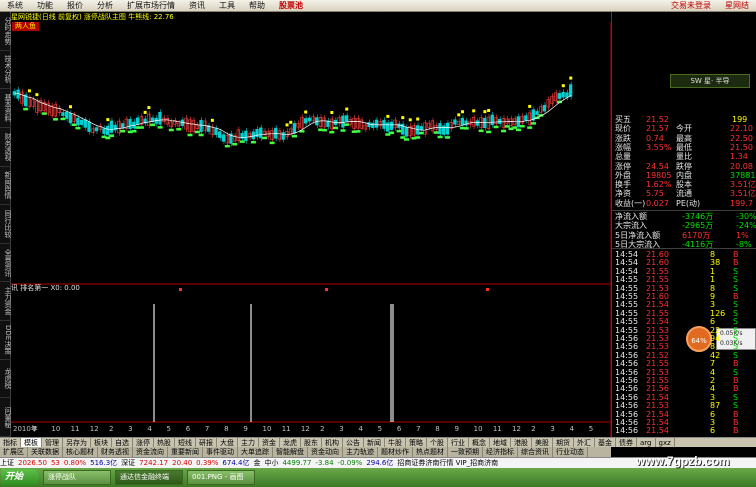 This screenshot has height=487, width=756. Describe the element at coordinates (684, 128) in the screenshot. I see `quote-row: 现价 21.57 今开 22.10` at that location.